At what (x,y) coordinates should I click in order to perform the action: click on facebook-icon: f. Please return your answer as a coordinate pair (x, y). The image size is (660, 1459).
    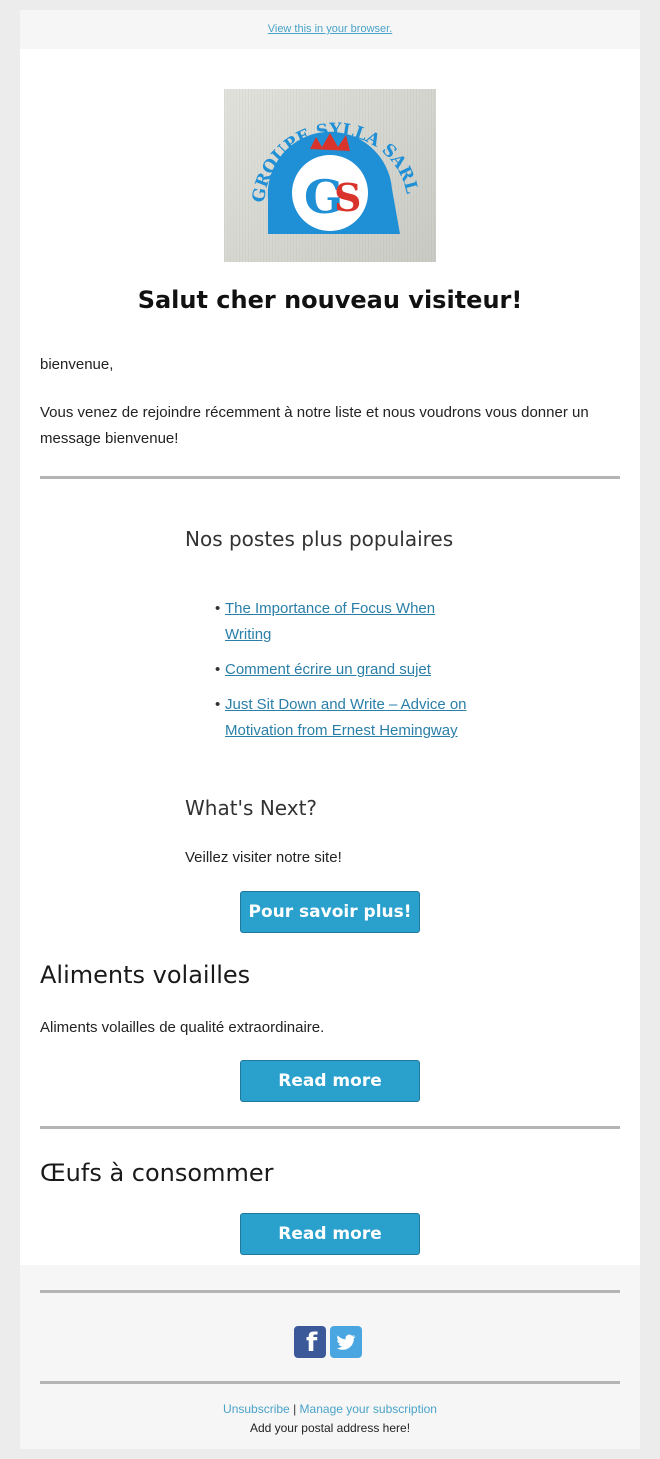
    Looking at the image, I should click on (310, 1342).